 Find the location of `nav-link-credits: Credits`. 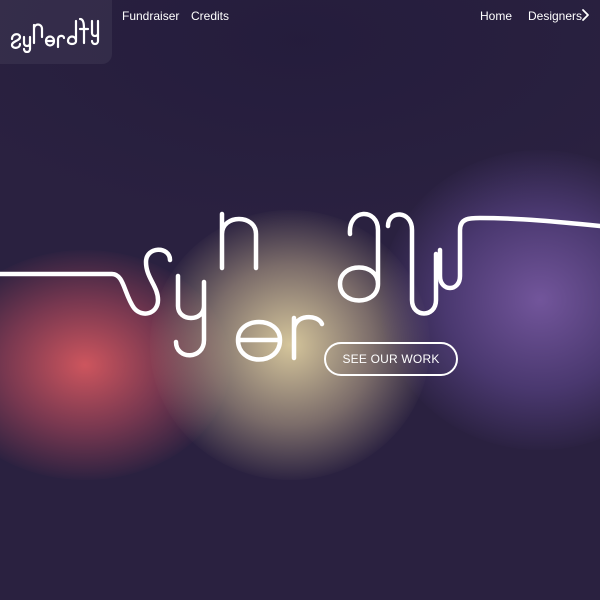

nav-link-credits: Credits is located at coordinates (210, 16).